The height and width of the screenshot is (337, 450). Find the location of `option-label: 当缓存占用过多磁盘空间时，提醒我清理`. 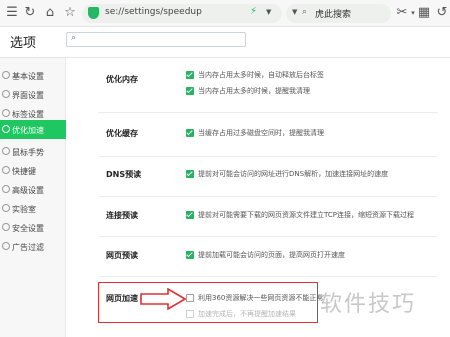

option-label: 当缓存占用过多磁盘空间时，提醒我清理 is located at coordinates (261, 133).